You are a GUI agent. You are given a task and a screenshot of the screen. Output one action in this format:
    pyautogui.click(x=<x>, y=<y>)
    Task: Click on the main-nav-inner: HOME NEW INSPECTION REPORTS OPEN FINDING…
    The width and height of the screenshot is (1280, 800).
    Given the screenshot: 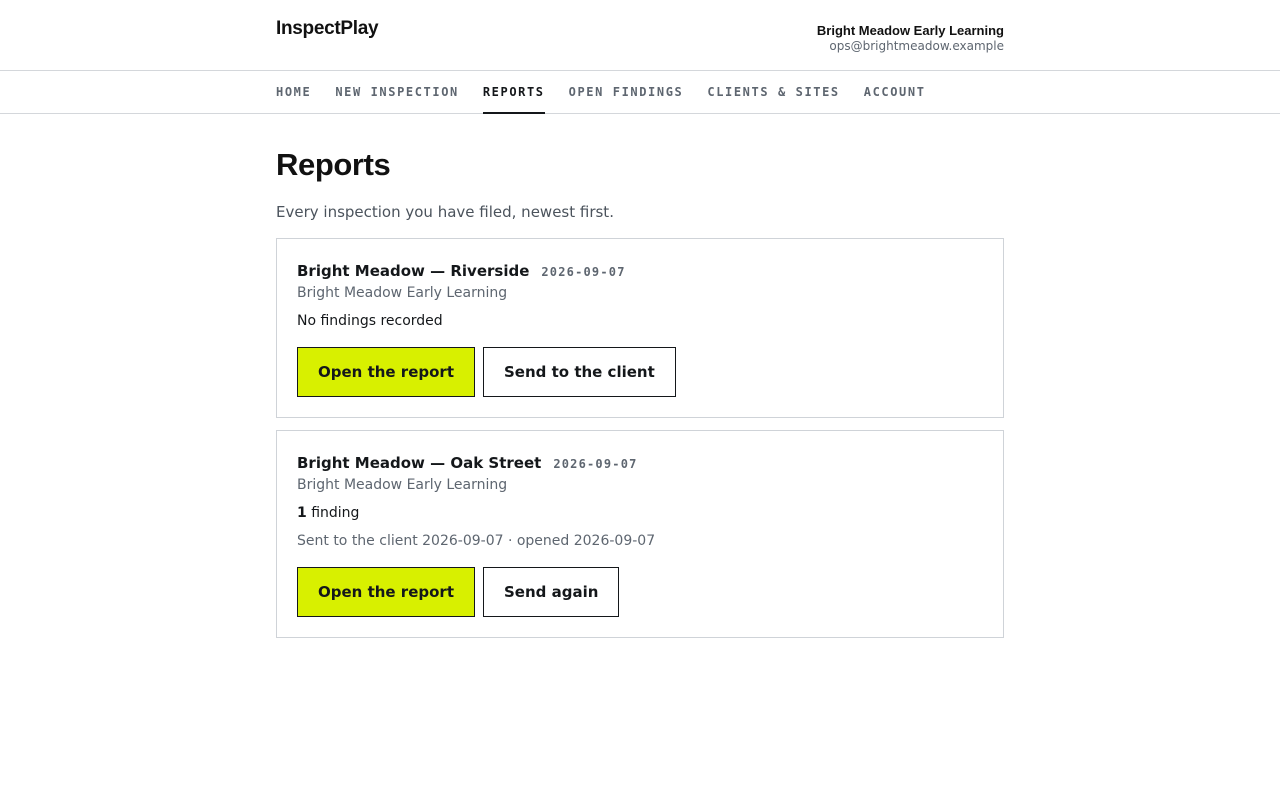 What is the action you would take?
    pyautogui.click(x=640, y=92)
    